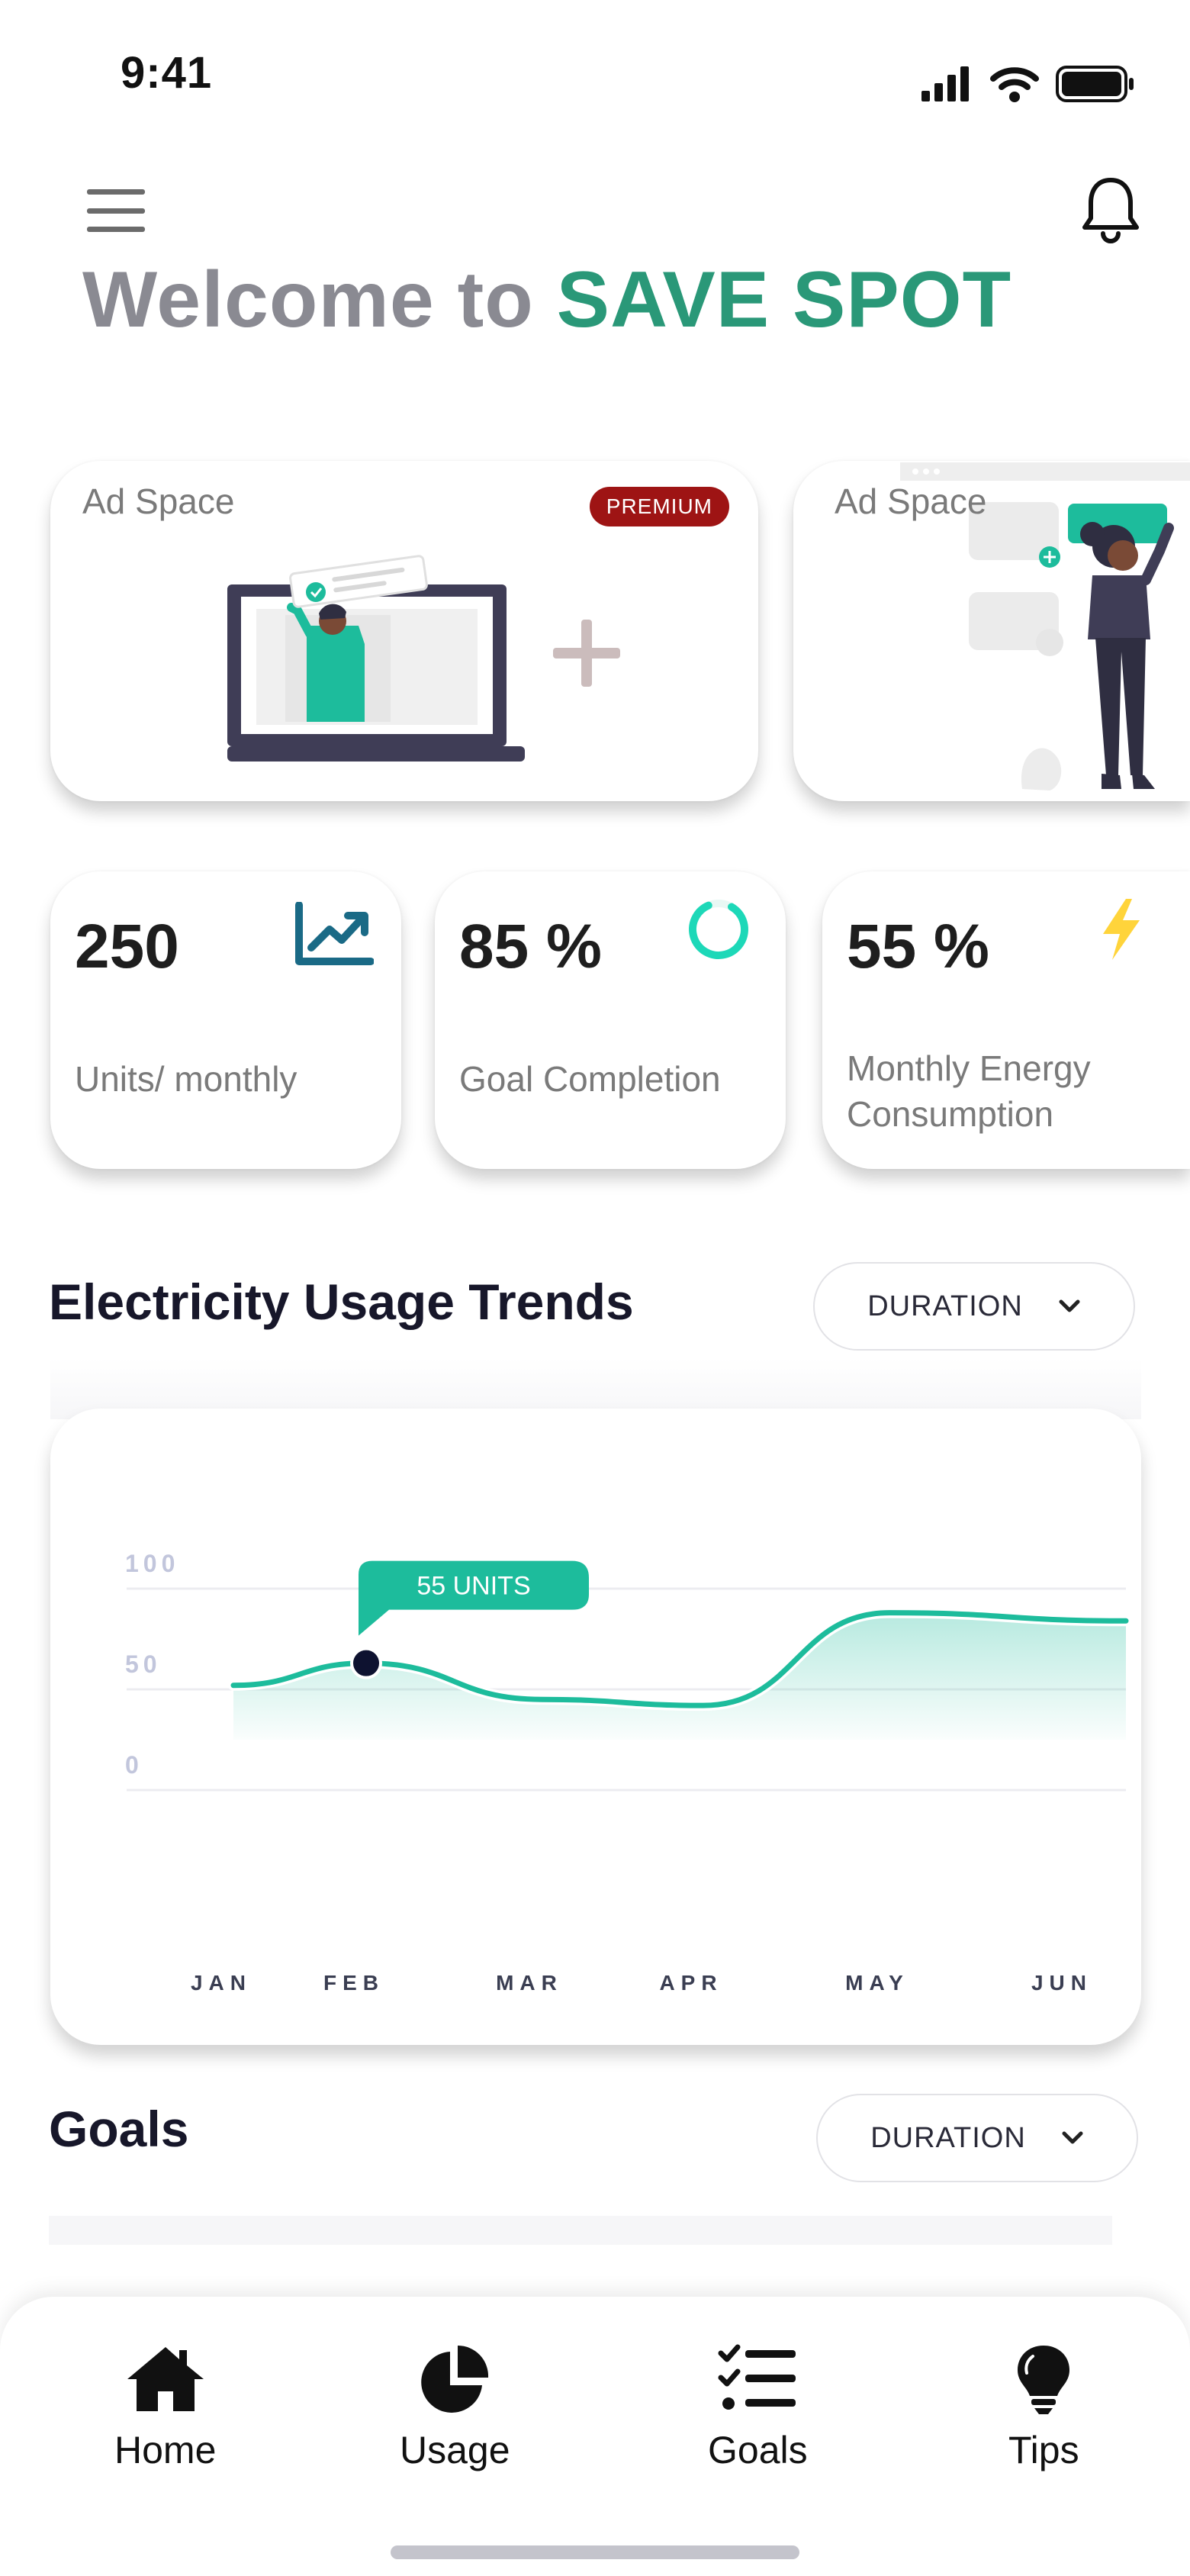 The width and height of the screenshot is (1190, 2576). I want to click on goals-duration-dropdown: DURATION, so click(977, 2138).